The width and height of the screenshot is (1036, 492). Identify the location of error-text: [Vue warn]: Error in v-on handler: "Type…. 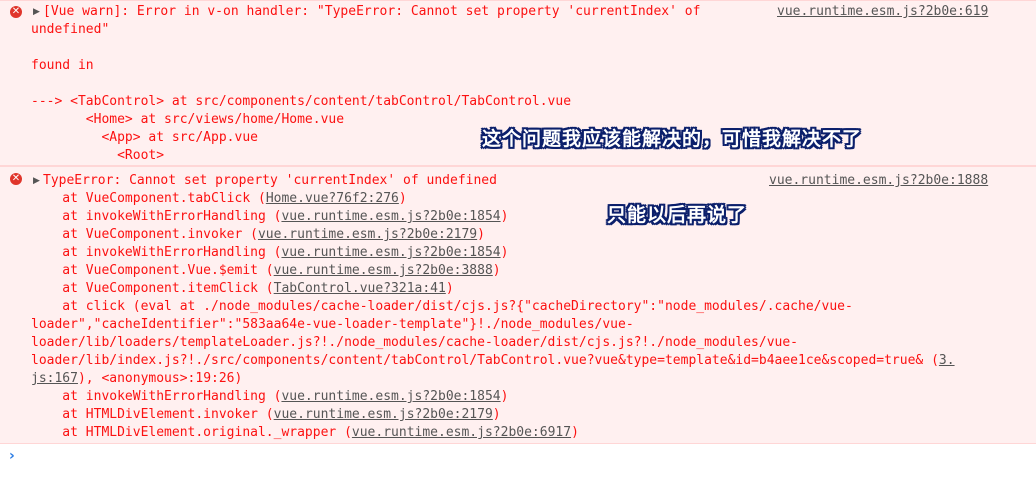
(372, 11).